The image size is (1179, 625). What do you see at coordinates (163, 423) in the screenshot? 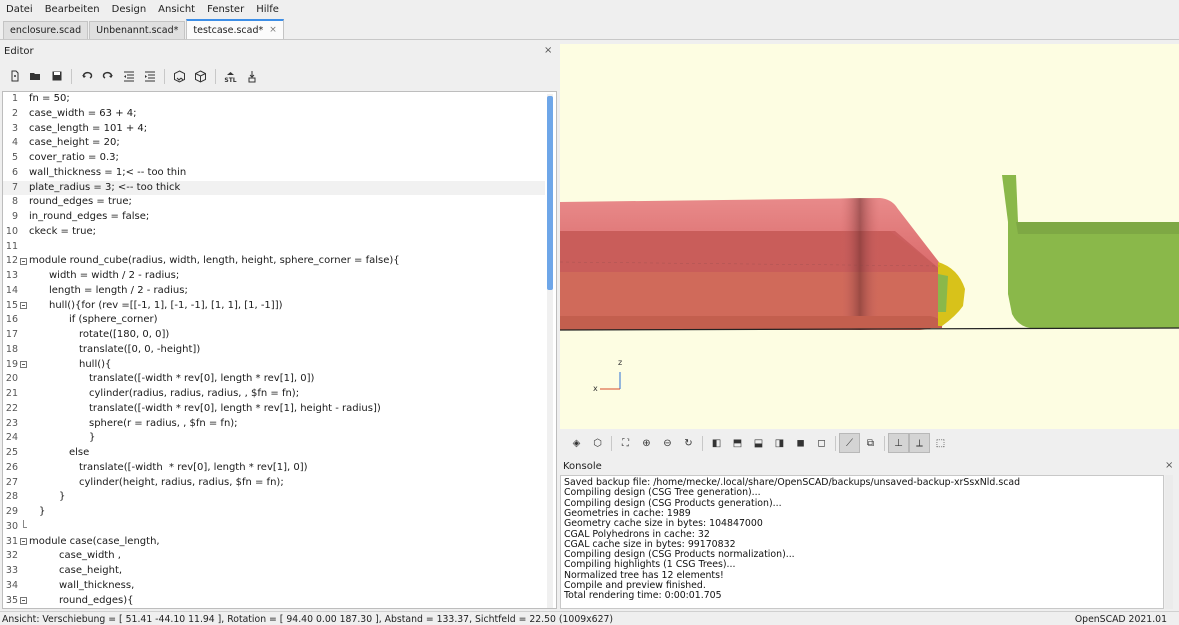
I see `code-text: sphere(r = radius, , $fn = fn);` at bounding box center [163, 423].